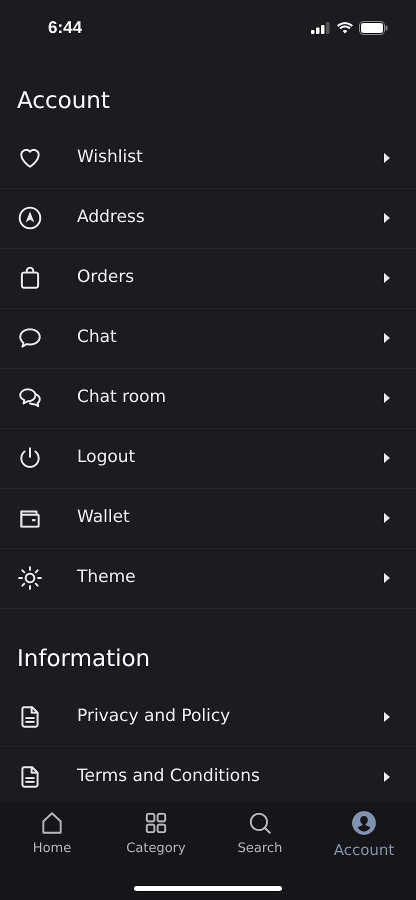 Image resolution: width=416 pixels, height=900 pixels. I want to click on menu-item: Address, so click(208, 218).